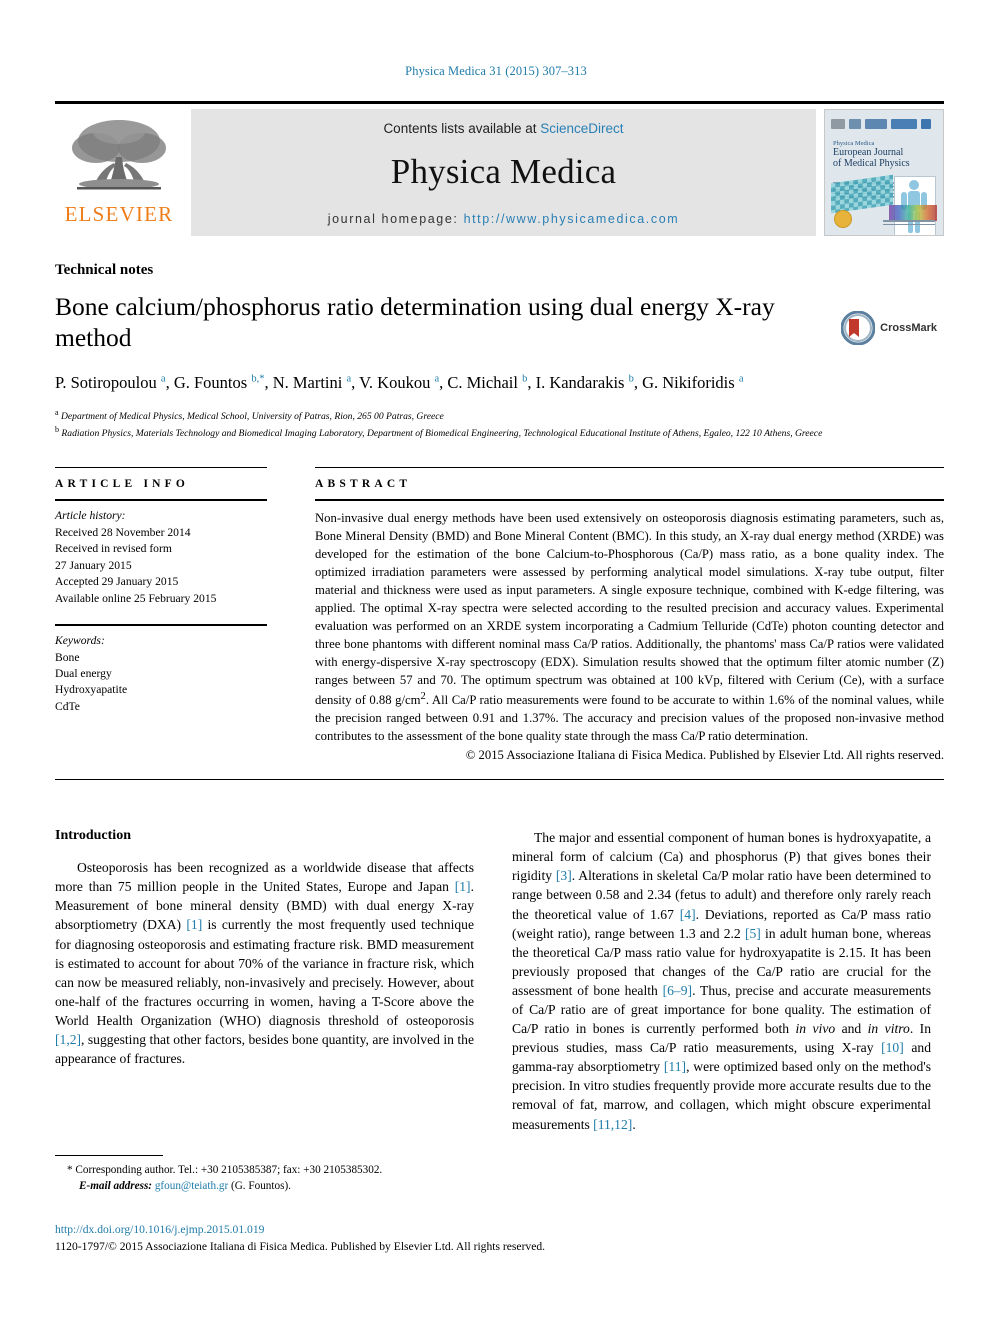  Describe the element at coordinates (892, 1047) in the screenshot. I see `citation-ref: [10]` at that location.